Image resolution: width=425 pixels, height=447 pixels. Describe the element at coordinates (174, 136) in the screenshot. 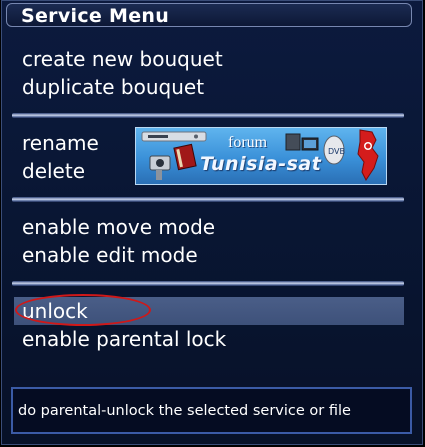

I see `satellite-receiver-icon` at that location.